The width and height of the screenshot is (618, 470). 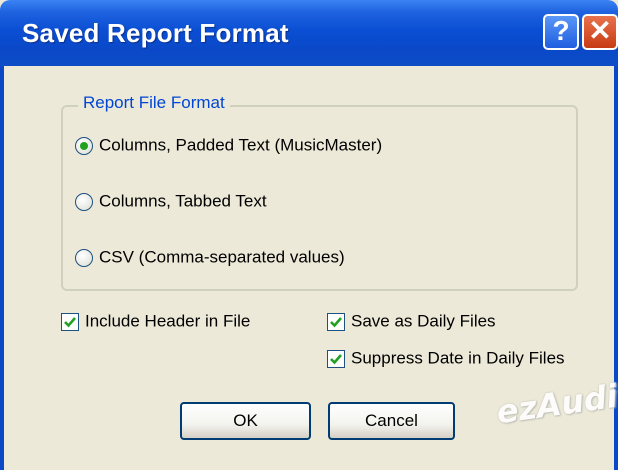 I want to click on cancel-button: Cancel, so click(x=391, y=421).